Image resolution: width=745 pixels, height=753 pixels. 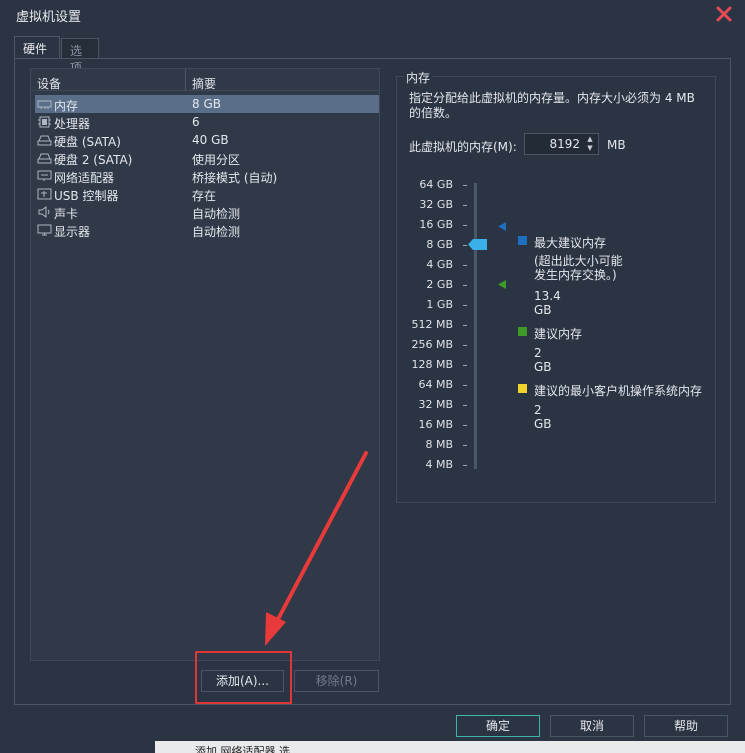 I want to click on blue-swatch, so click(x=522, y=240).